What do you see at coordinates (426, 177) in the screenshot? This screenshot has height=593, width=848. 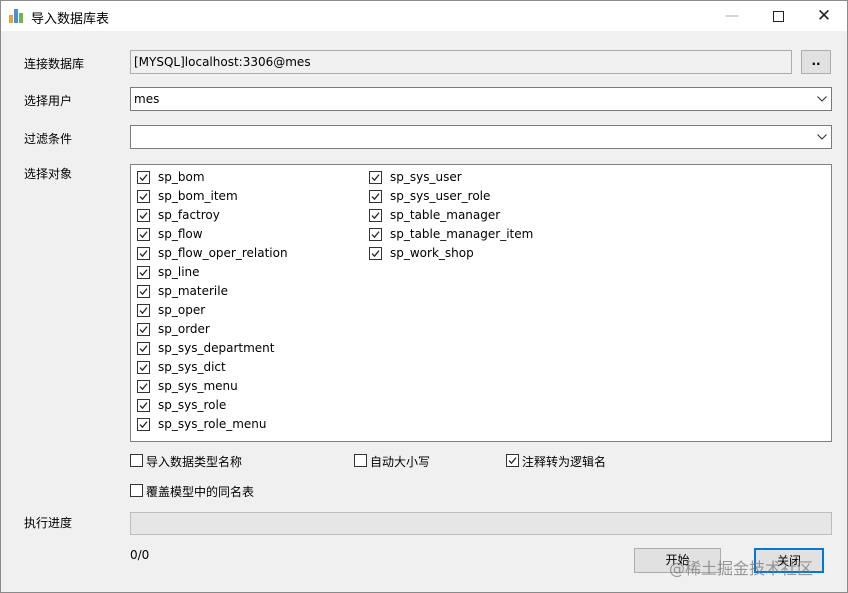 I see `object-item-label: sp_sys_user` at bounding box center [426, 177].